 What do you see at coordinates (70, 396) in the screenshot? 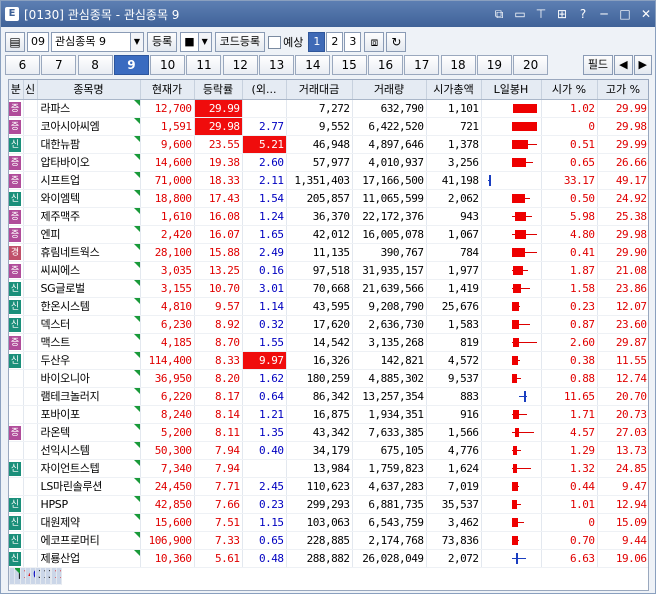
I see `stock-name-text: 램테크놀러지` at bounding box center [70, 396].